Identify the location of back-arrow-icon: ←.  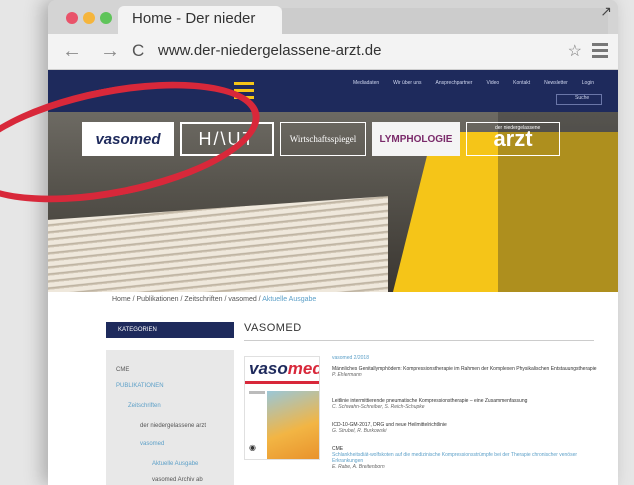
(72, 51).